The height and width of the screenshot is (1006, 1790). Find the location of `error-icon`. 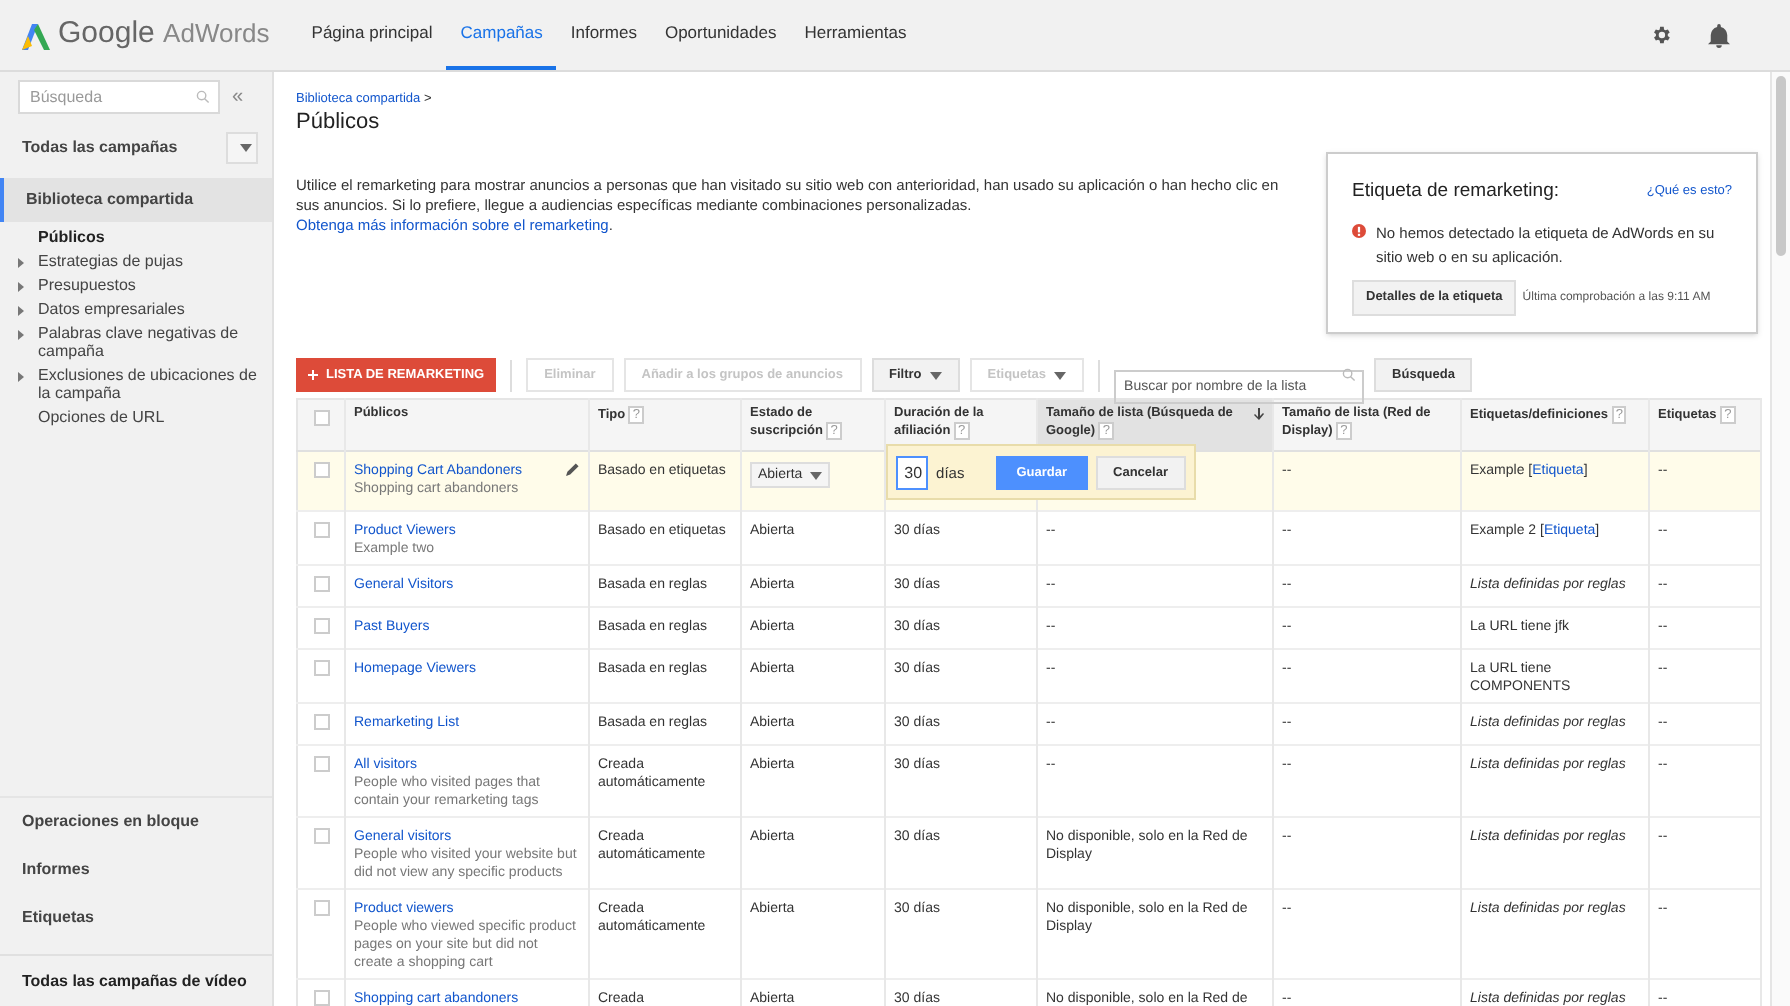

error-icon is located at coordinates (1359, 231).